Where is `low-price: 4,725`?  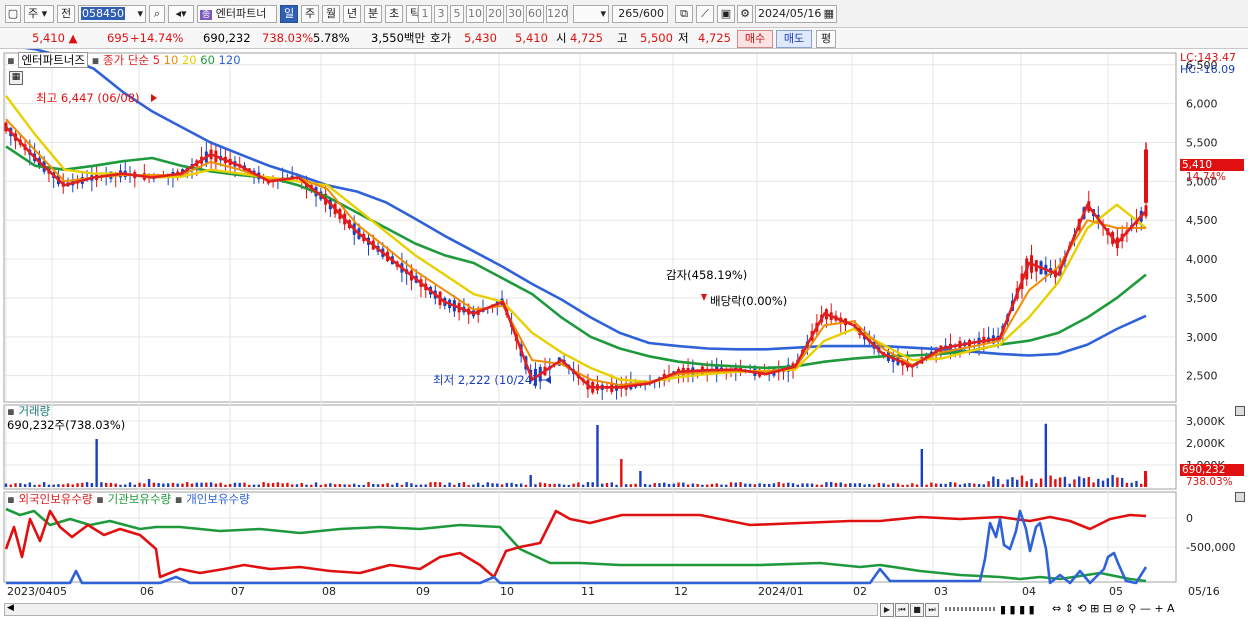 low-price: 4,725 is located at coordinates (714, 38).